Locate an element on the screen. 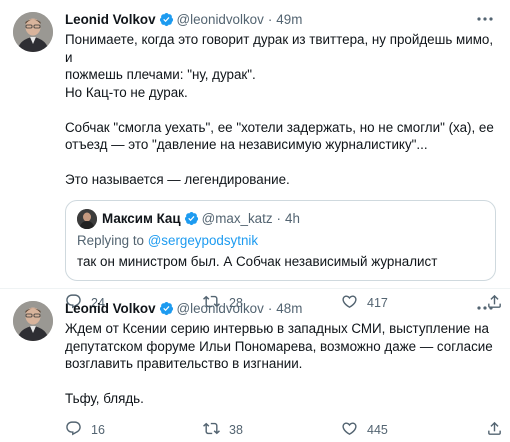  quoted-tweet-time: 4h is located at coordinates (292, 218).